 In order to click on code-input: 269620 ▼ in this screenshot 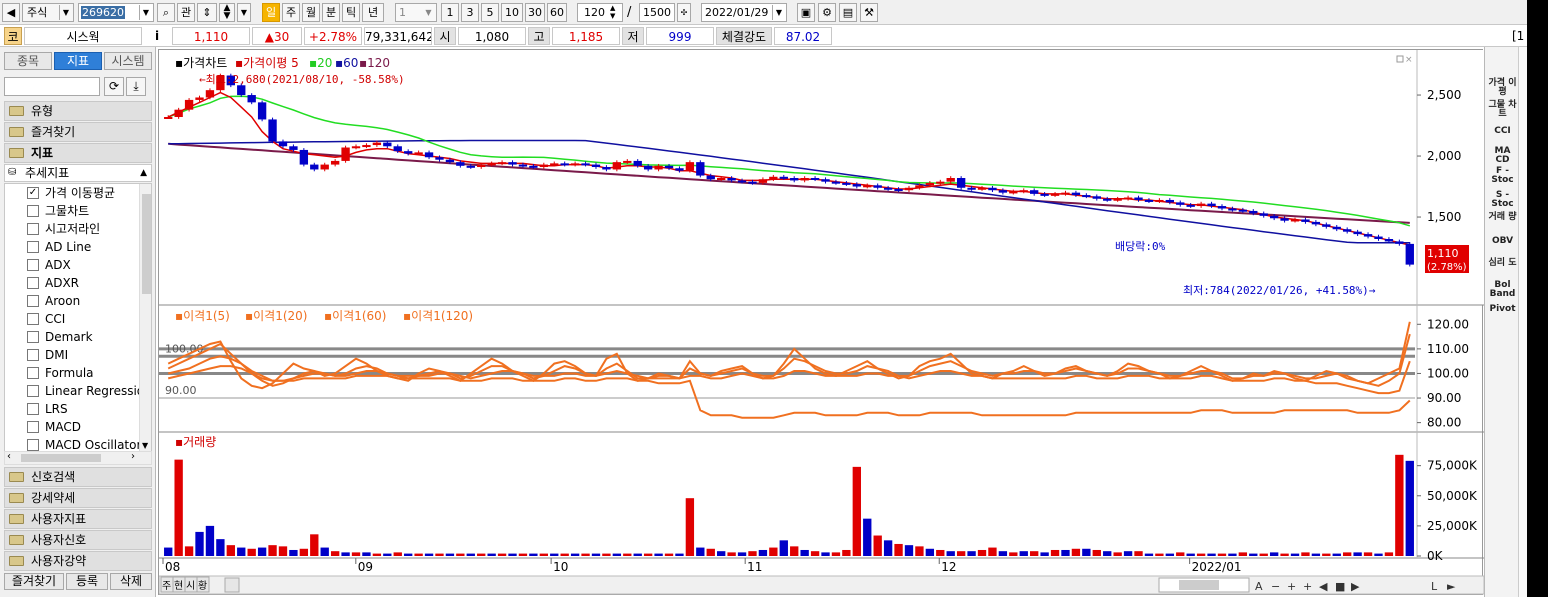, I will do `click(116, 12)`.